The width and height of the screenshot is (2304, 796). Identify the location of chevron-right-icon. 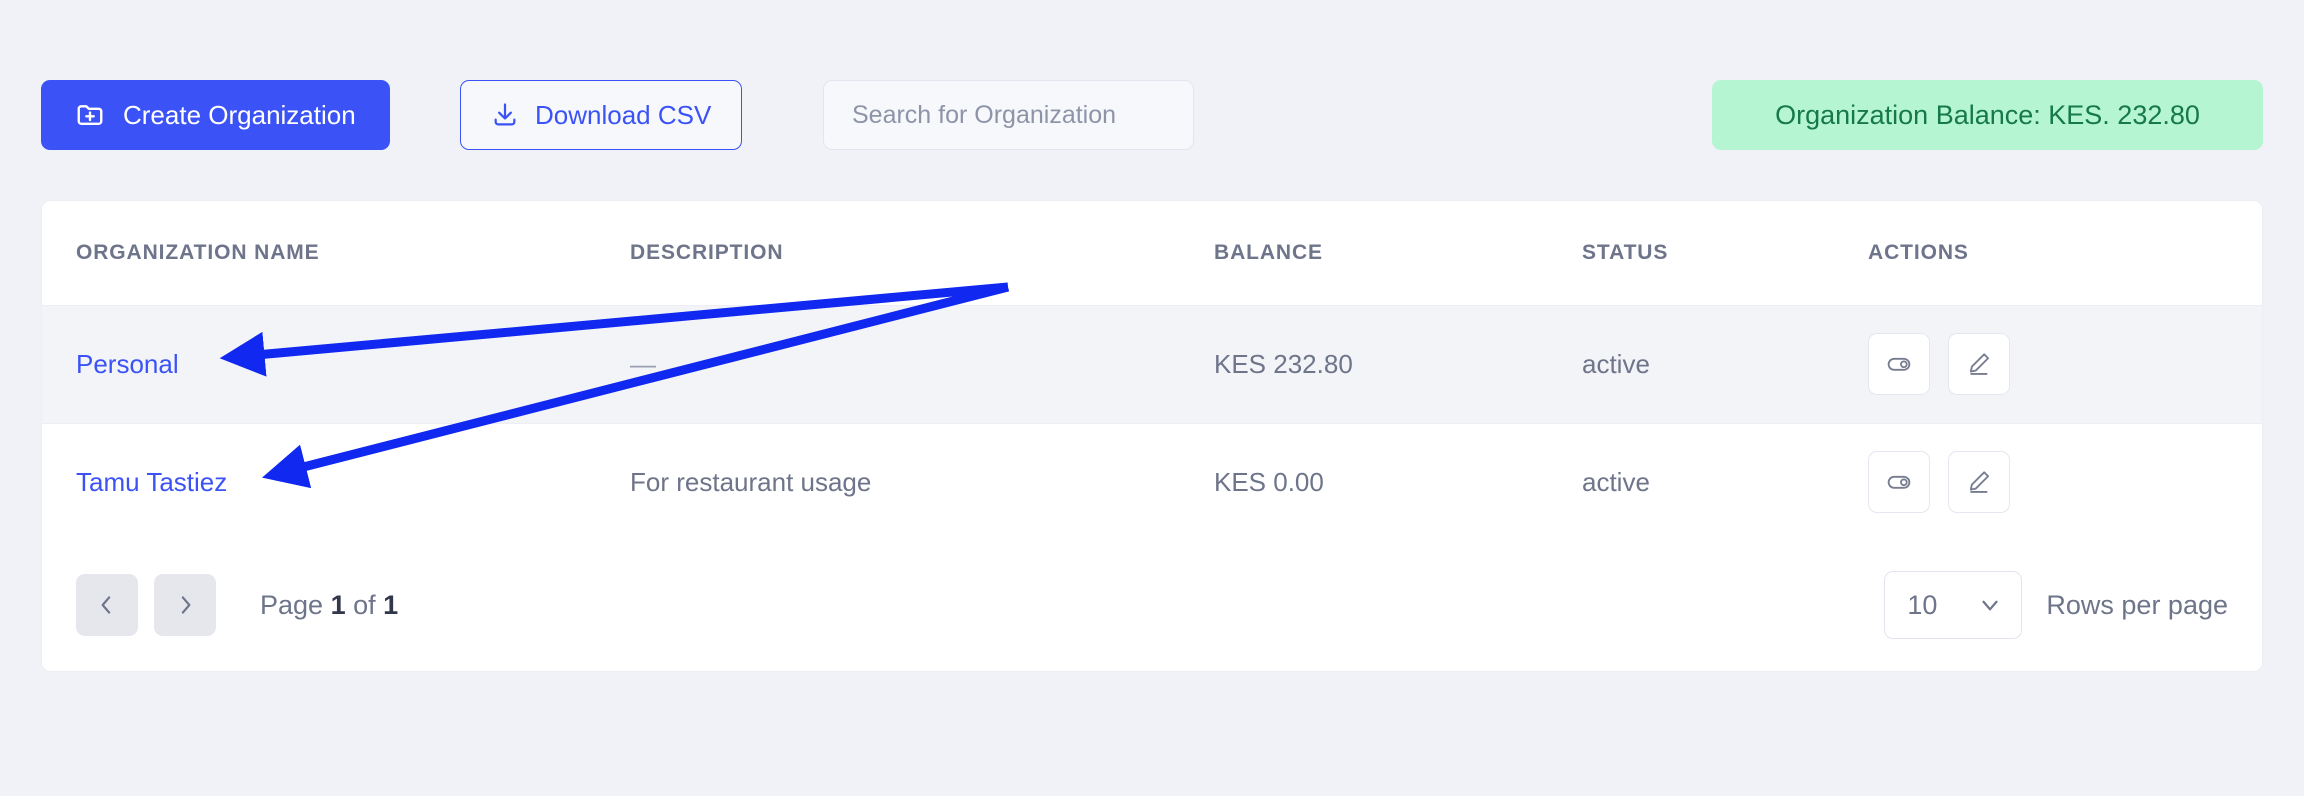
(185, 605).